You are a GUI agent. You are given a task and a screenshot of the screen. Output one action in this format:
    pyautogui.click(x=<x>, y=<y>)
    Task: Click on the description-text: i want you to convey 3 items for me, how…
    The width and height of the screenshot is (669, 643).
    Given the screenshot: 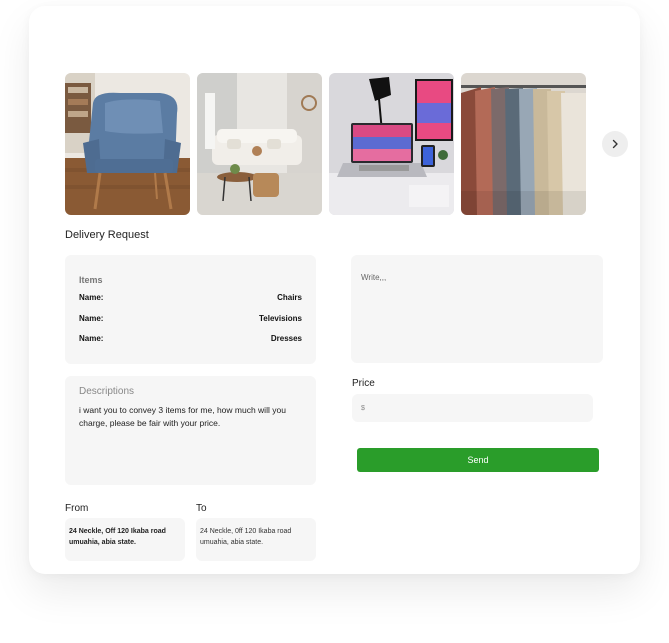 What is the action you would take?
    pyautogui.click(x=182, y=416)
    